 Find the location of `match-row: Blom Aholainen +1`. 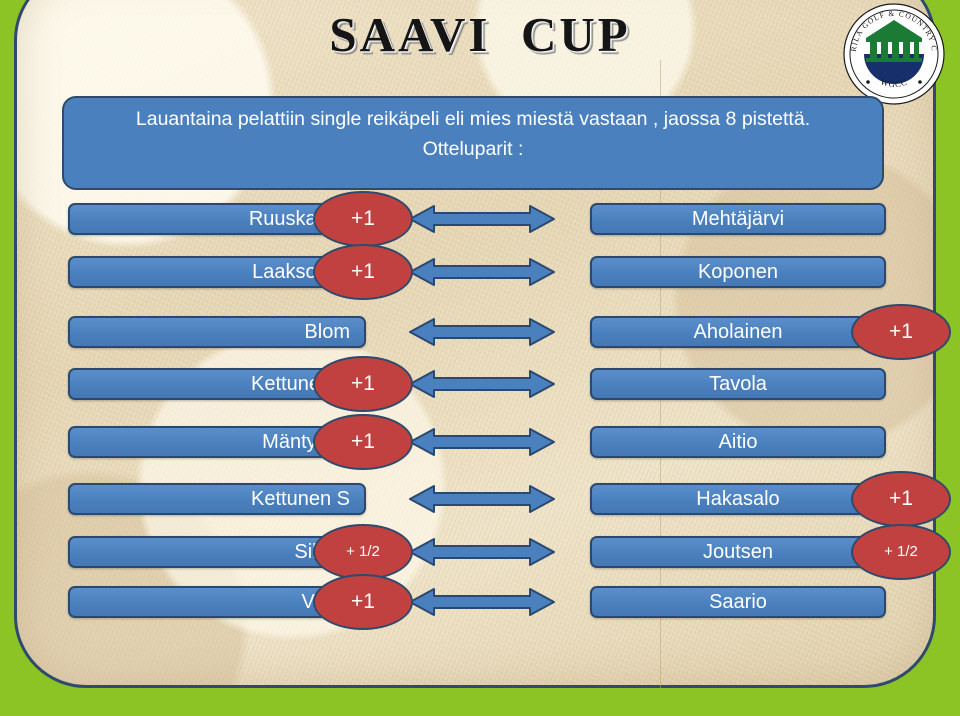

match-row: Blom Aholainen +1 is located at coordinates (480, 332).